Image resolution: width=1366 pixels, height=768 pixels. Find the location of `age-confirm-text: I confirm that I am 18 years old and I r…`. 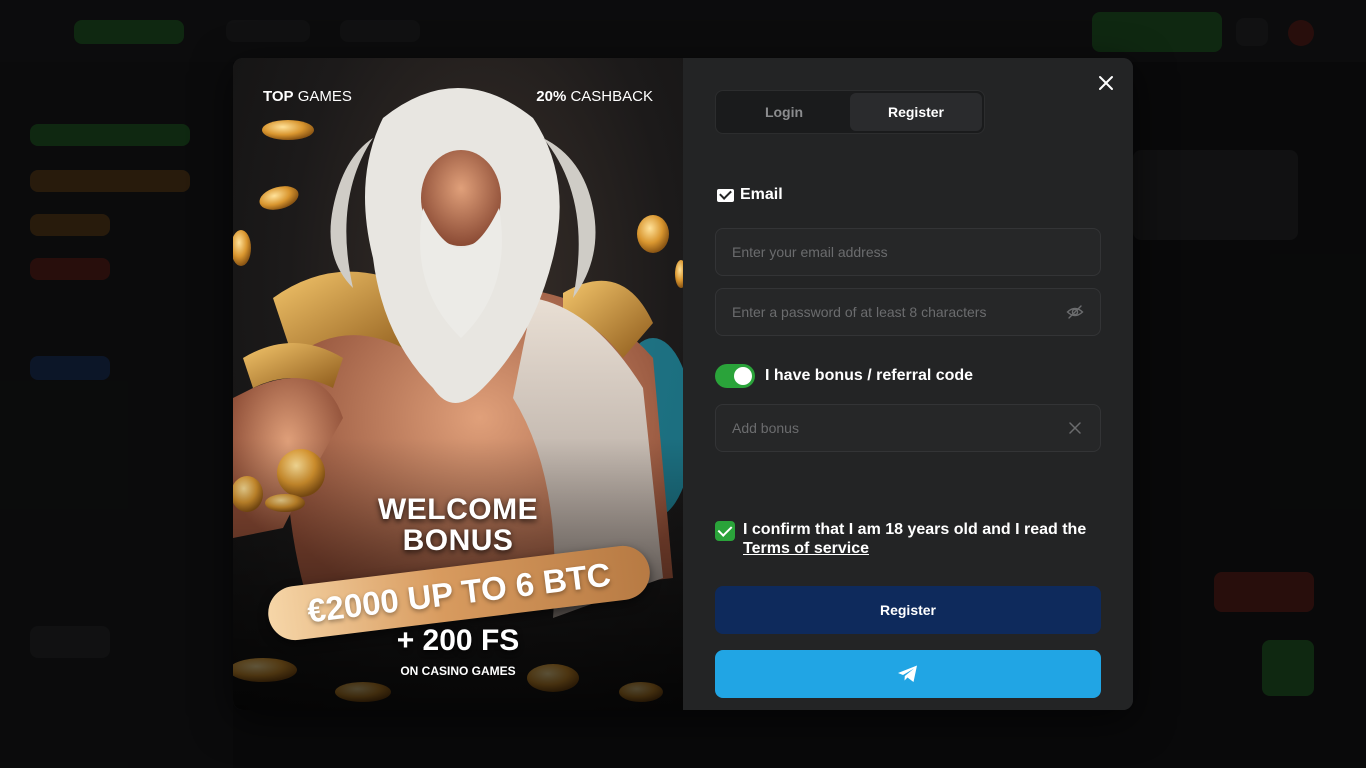

age-confirm-text: I confirm that I am 18 years old and I r… is located at coordinates (915, 529).